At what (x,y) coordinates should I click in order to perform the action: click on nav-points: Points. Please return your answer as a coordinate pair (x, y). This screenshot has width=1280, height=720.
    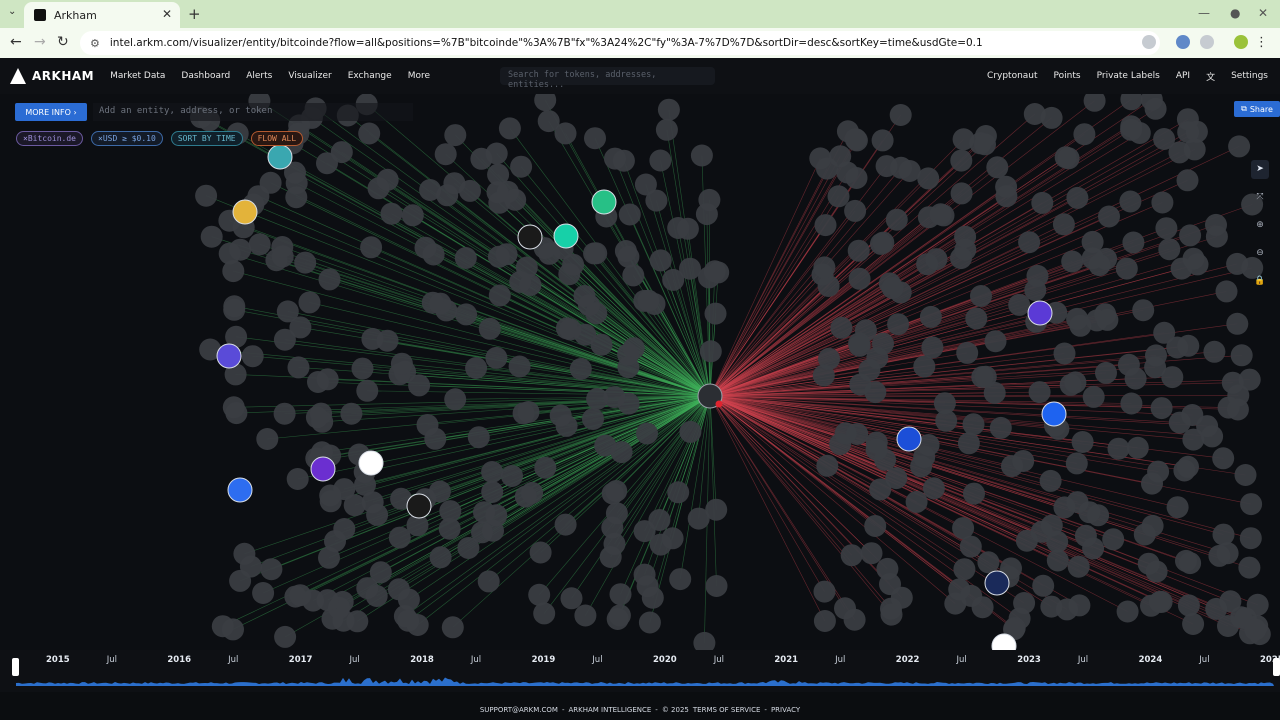
    Looking at the image, I should click on (1067, 76).